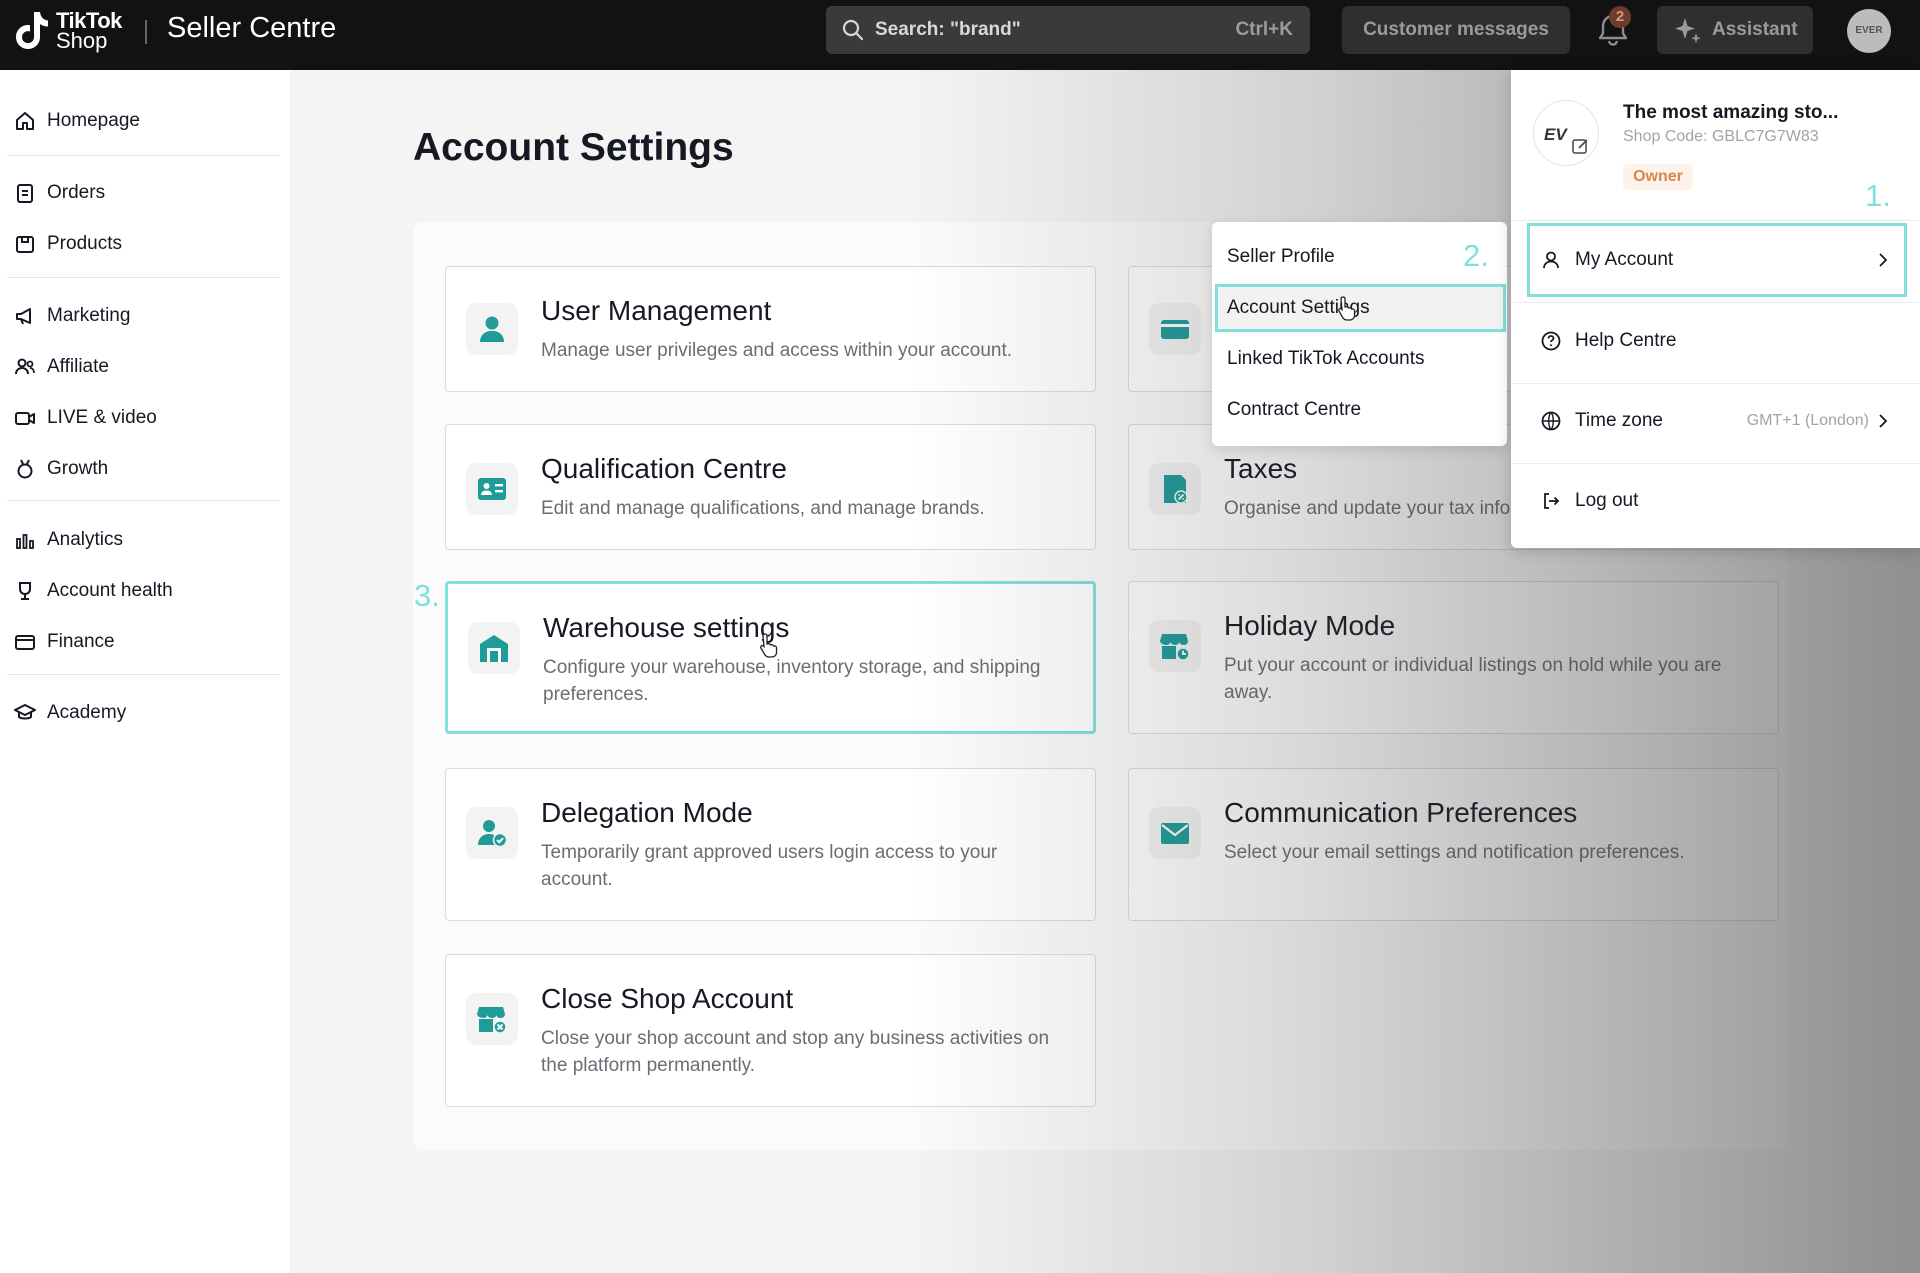 This screenshot has width=1920, height=1273. What do you see at coordinates (78, 366) in the screenshot?
I see `sidebar-item-label: Affiliate` at bounding box center [78, 366].